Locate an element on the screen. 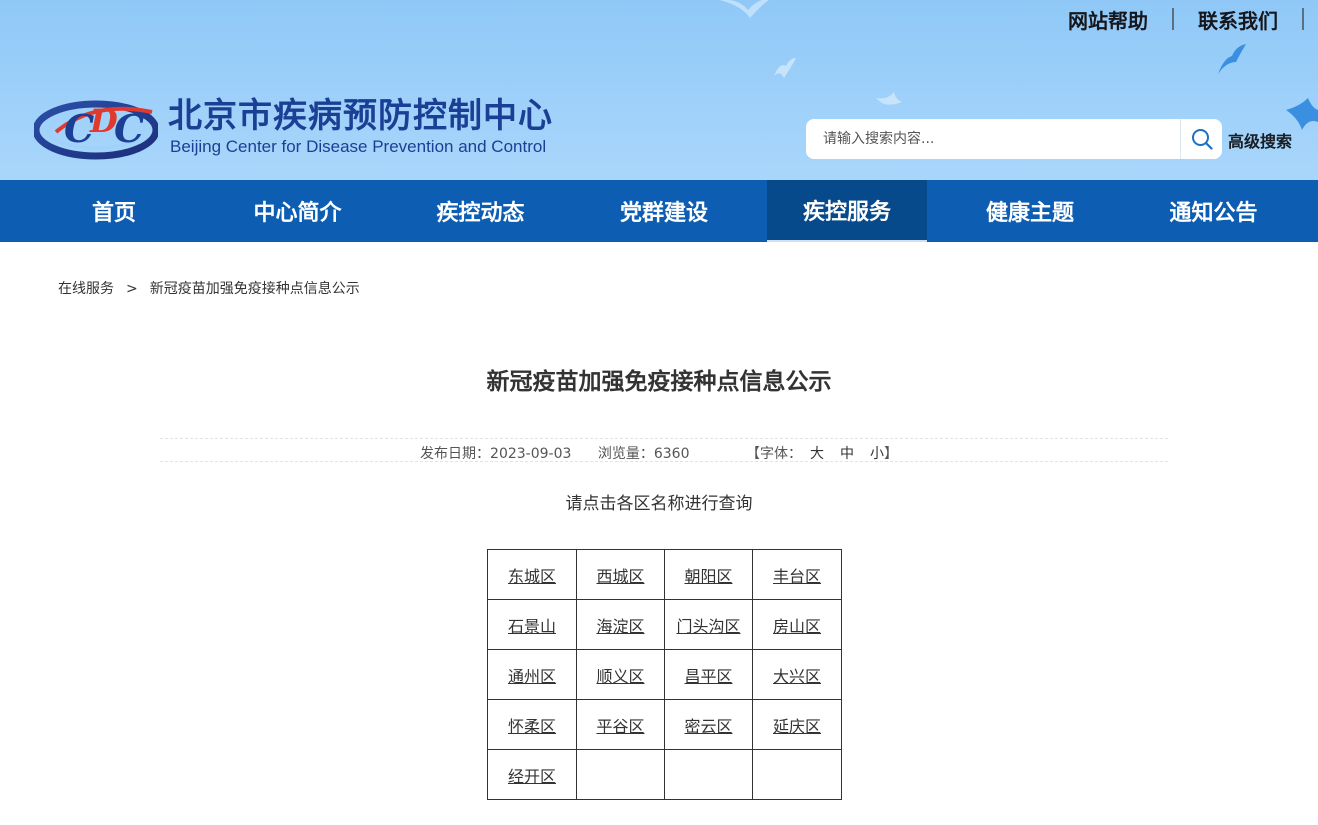 The width and height of the screenshot is (1318, 825). table-cell: 朝阳区 is located at coordinates (708, 574).